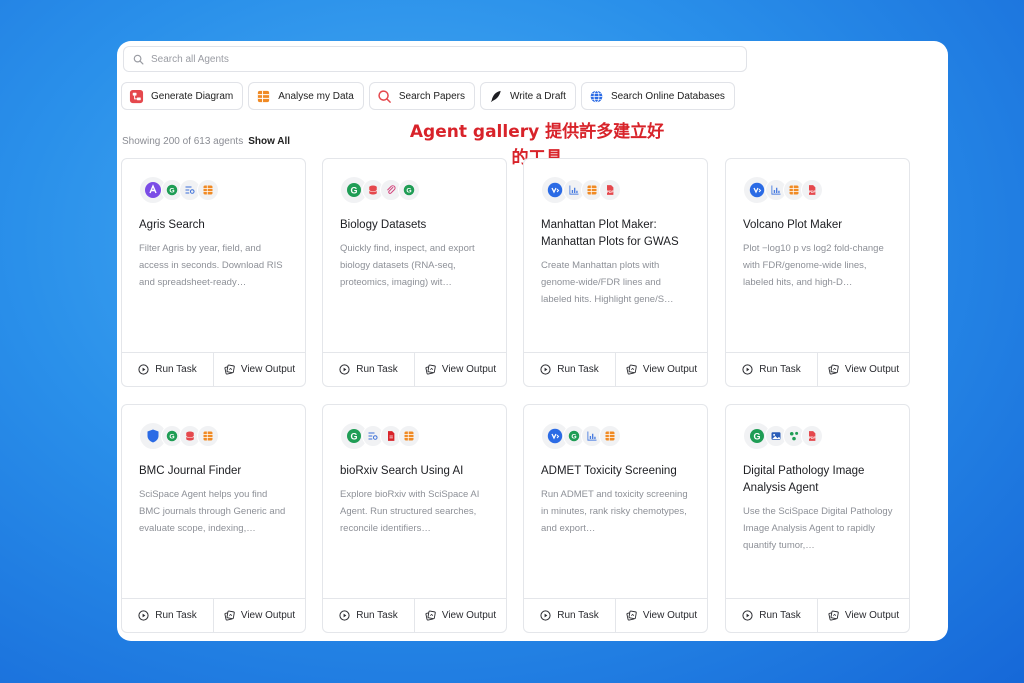  Describe the element at coordinates (823, 480) in the screenshot. I see `agent-title: Digital Pathology Image Analysis Agent` at that location.